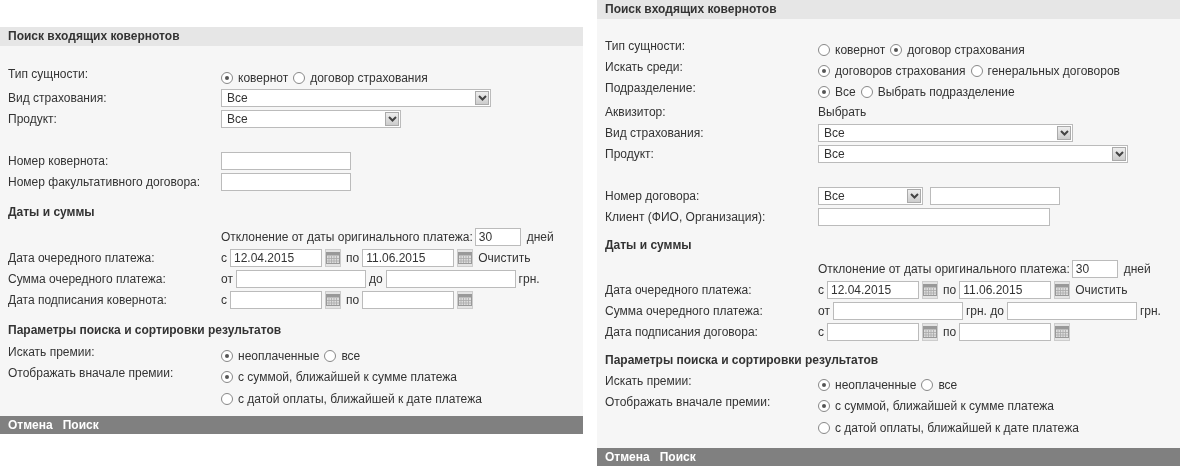 Image resolution: width=1180 pixels, height=466 pixels. Describe the element at coordinates (87, 299) in the screenshot. I see `field-label: Дата подписания ковернота:` at that location.